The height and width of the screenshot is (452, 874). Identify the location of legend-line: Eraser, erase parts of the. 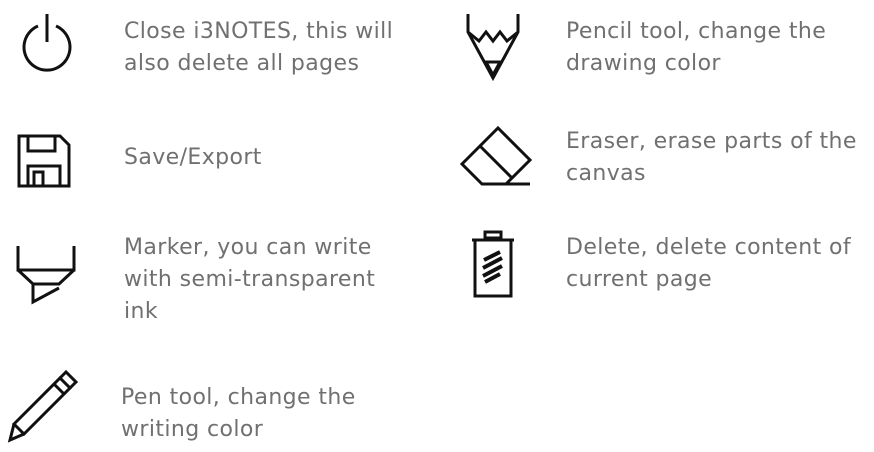
(711, 141).